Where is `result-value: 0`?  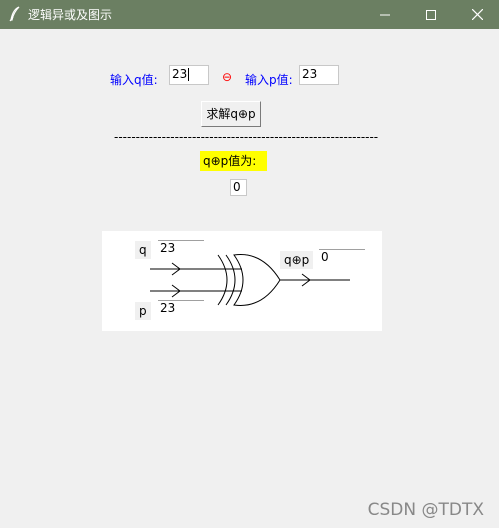
result-value: 0 is located at coordinates (237, 187).